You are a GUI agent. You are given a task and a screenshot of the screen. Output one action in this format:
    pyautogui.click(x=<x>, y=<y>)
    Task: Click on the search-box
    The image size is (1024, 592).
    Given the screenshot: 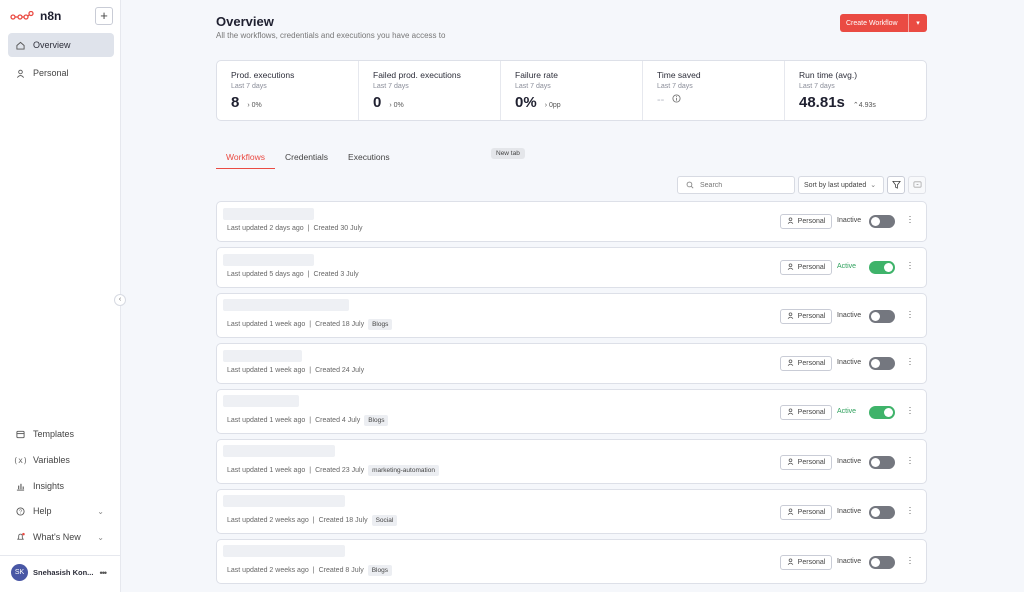 What is the action you would take?
    pyautogui.click(x=736, y=185)
    